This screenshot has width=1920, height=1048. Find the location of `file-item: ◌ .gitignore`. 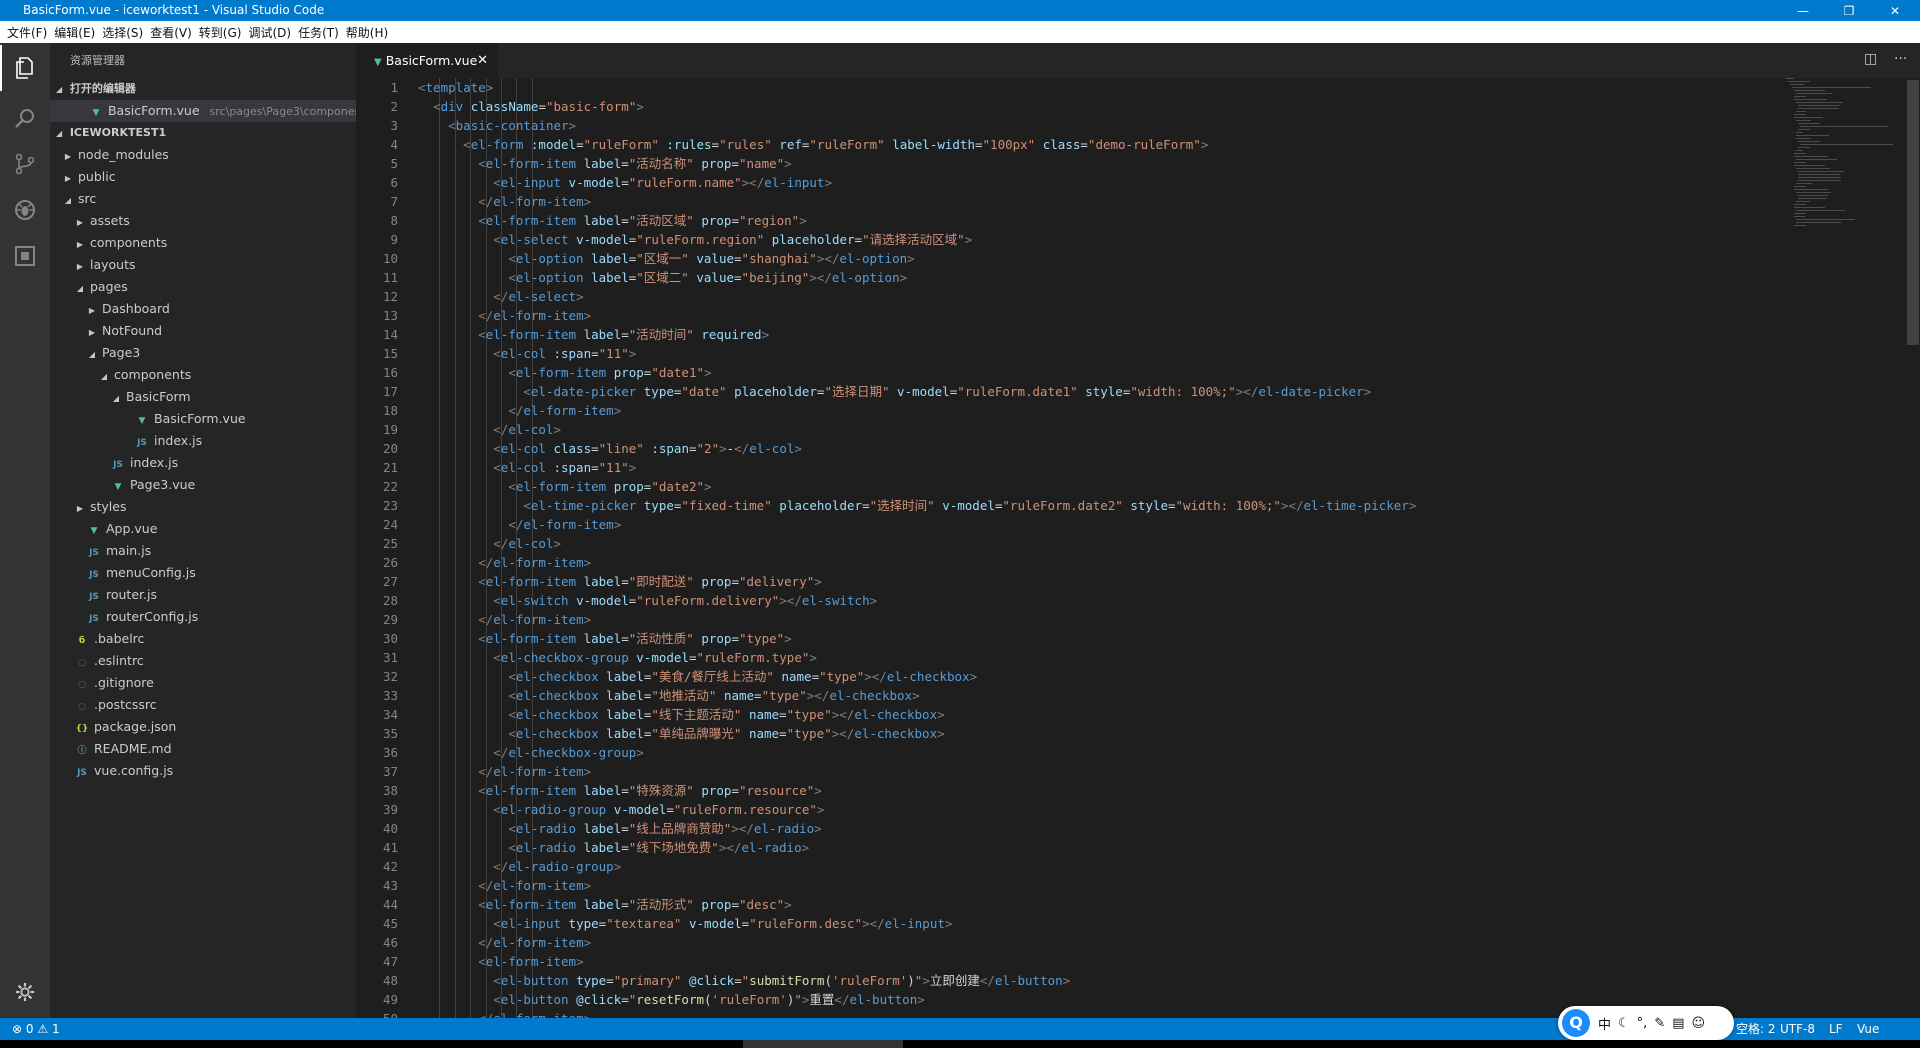

file-item: ◌ .gitignore is located at coordinates (203, 683).